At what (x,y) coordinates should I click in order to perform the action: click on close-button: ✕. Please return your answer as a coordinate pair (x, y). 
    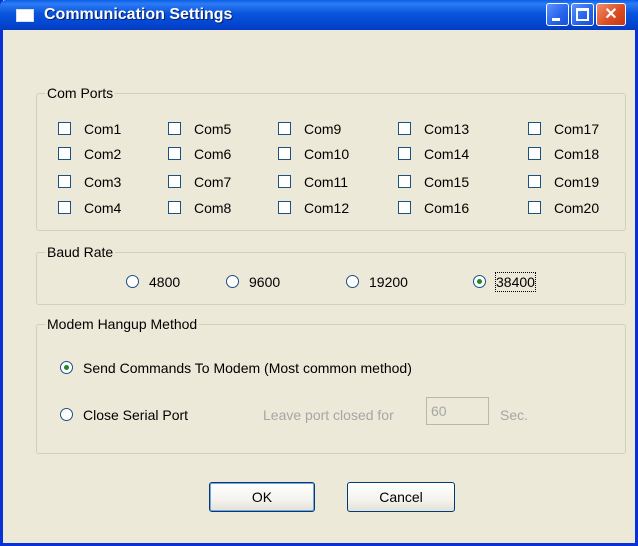
    Looking at the image, I should click on (611, 14).